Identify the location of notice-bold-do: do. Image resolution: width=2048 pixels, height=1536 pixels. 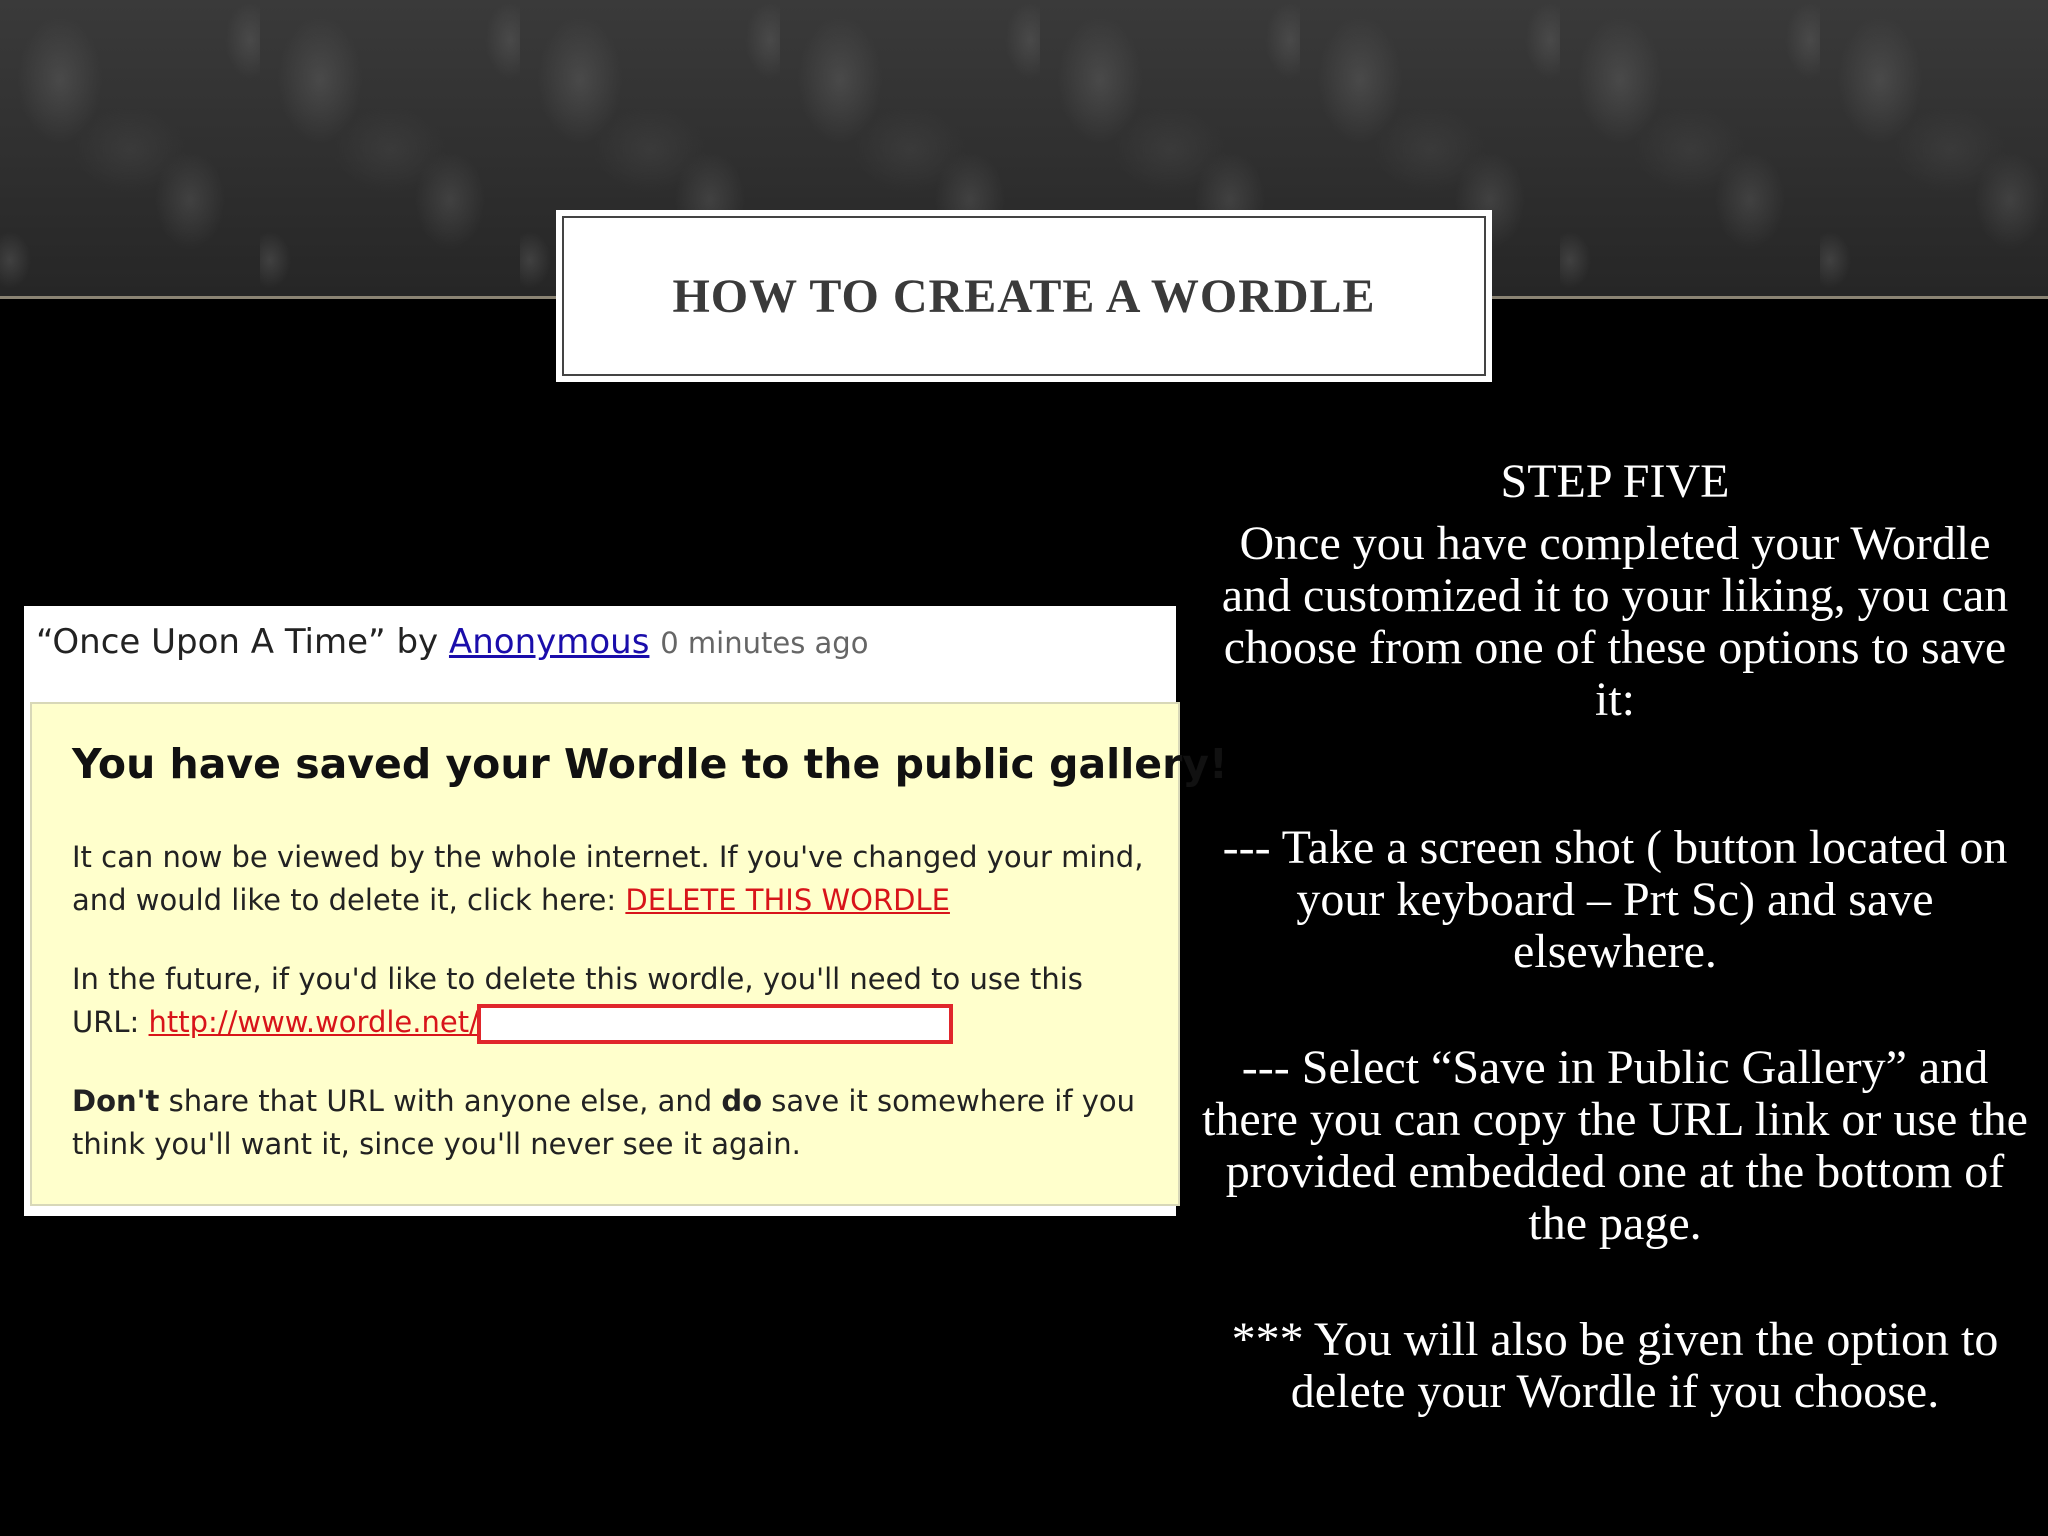
(742, 1101).